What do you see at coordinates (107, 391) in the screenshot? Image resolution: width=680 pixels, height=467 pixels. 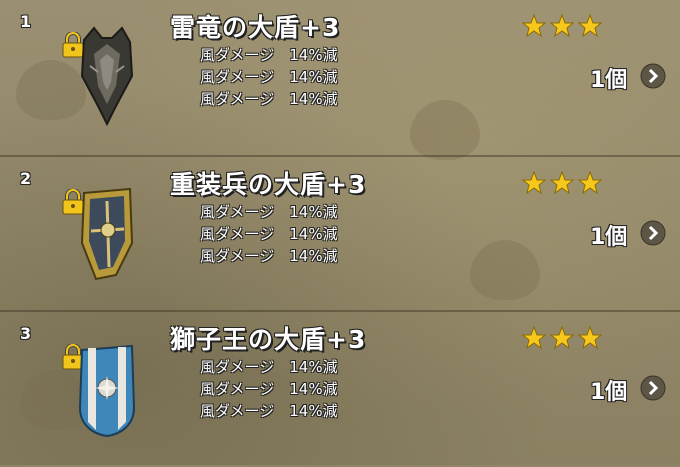 I see `lion-king-shield-icon` at bounding box center [107, 391].